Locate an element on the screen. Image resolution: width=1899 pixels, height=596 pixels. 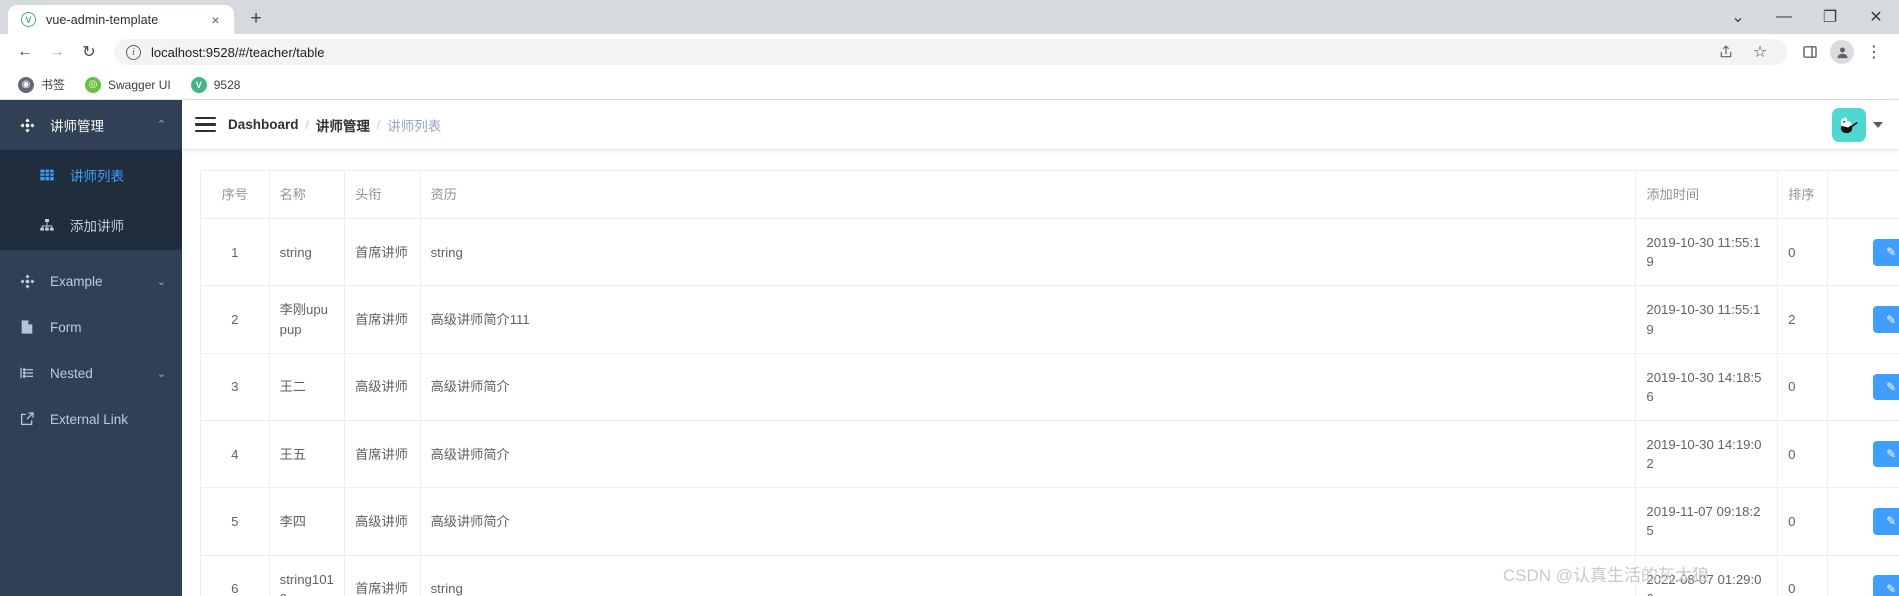
cell-intro: 高级讲师简介111 is located at coordinates (1028, 319).